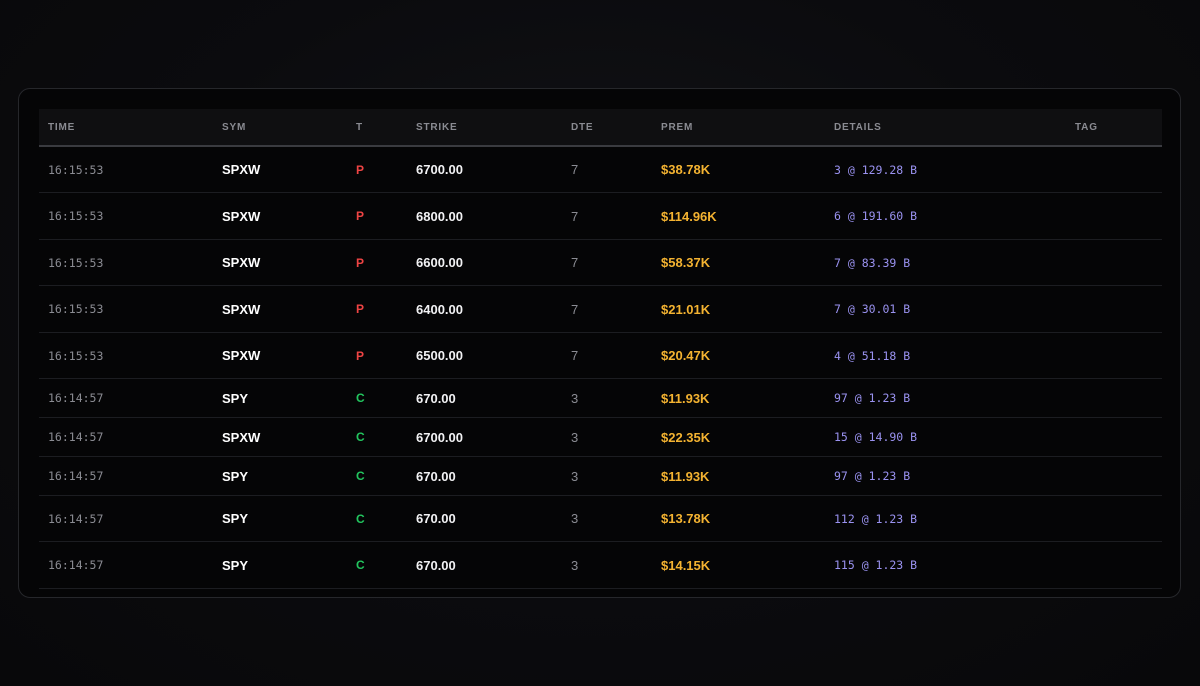 This screenshot has height=686, width=1200. I want to click on table-row: 16:15:53 SPXW P 6500.00 7 $20.47K 4 @ 51.18 B, so click(600, 356).